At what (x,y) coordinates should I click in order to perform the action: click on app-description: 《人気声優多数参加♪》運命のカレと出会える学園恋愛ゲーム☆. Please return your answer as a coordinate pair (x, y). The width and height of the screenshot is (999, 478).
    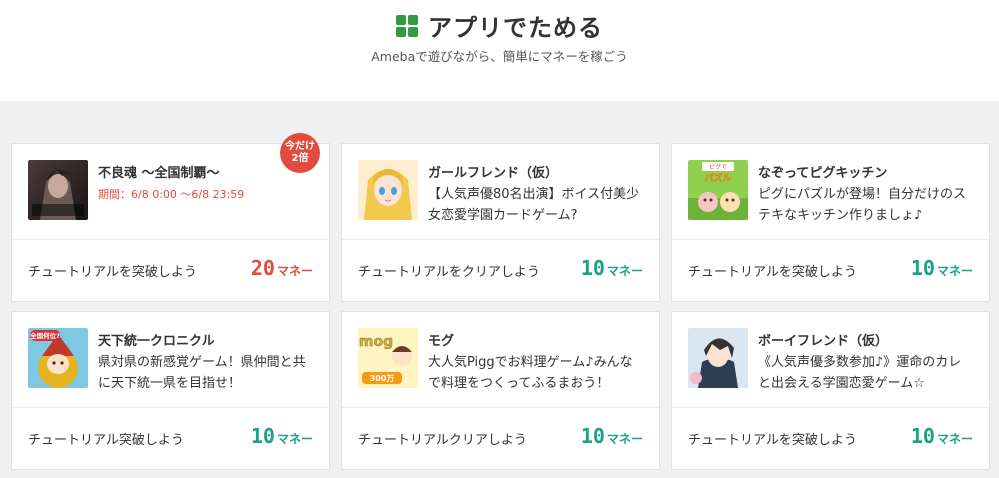
    Looking at the image, I should click on (860, 373).